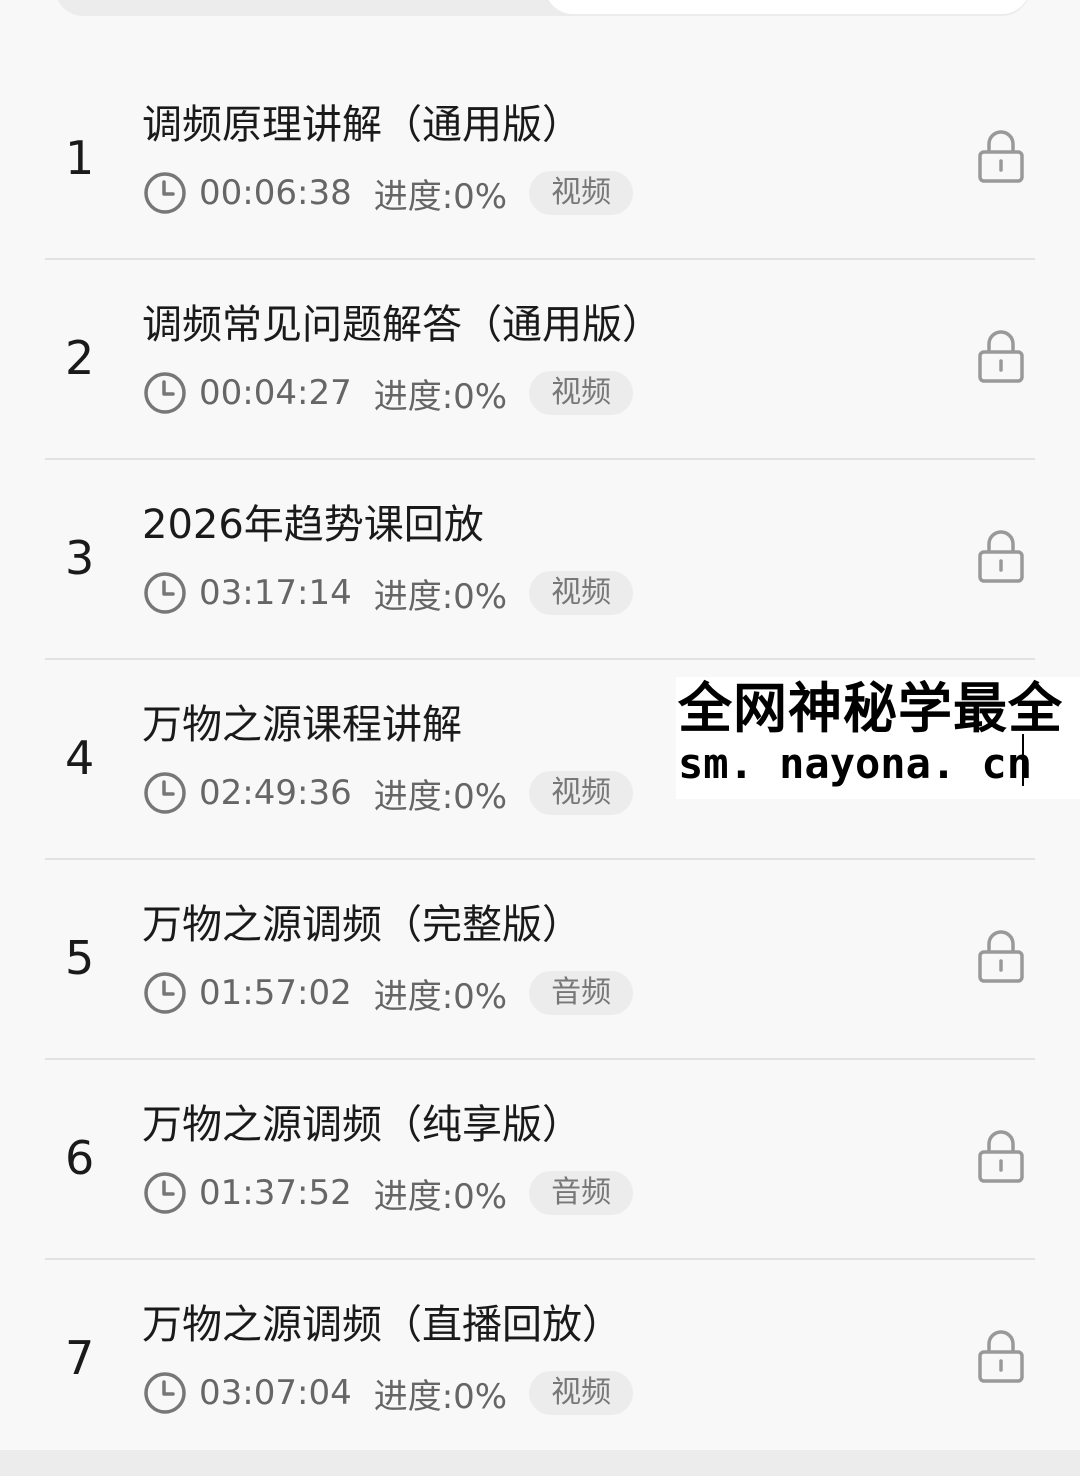  Describe the element at coordinates (362, 1125) in the screenshot. I see `lesson-title: 万物之源调频（纯享版）` at that location.